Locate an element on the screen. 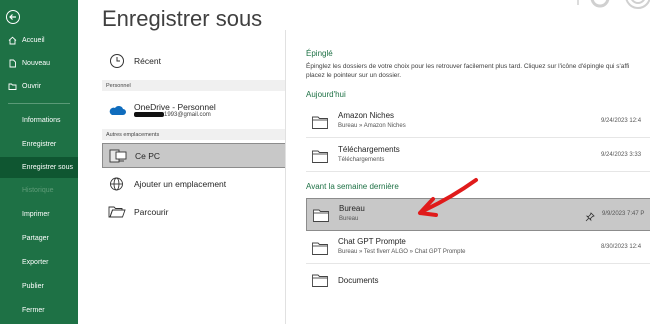 The width and height of the screenshot is (650, 324). location-ce-pc: Ce PC is located at coordinates (194, 155).